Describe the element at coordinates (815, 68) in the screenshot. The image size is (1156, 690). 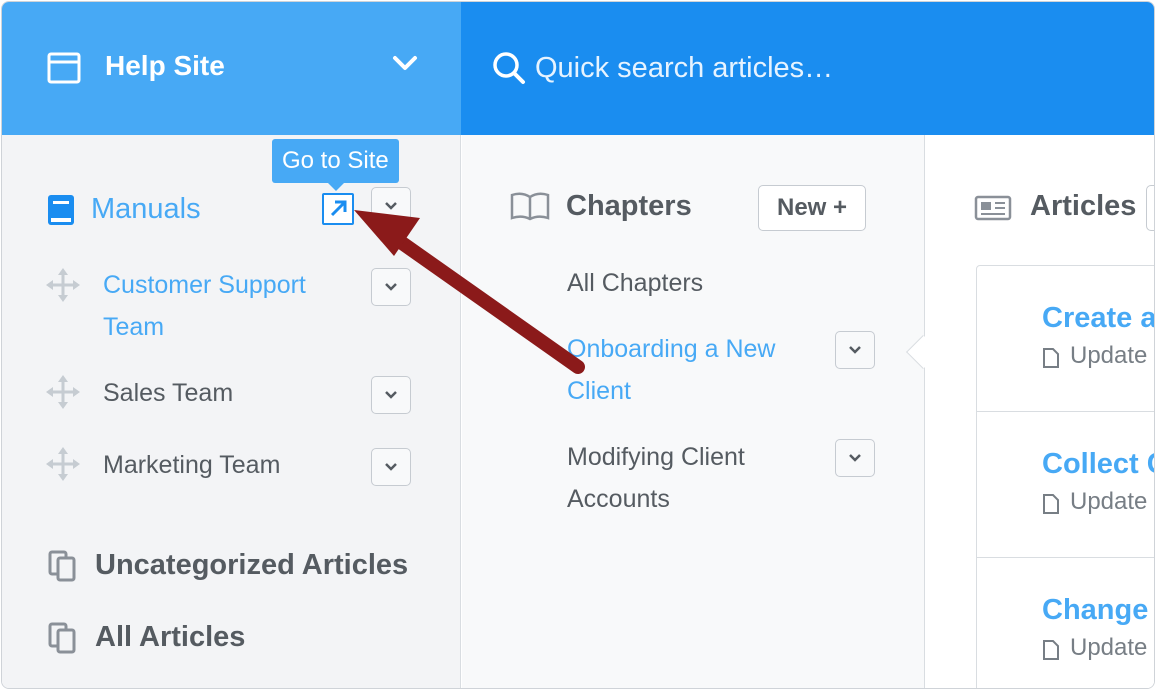
I see `search-input` at that location.